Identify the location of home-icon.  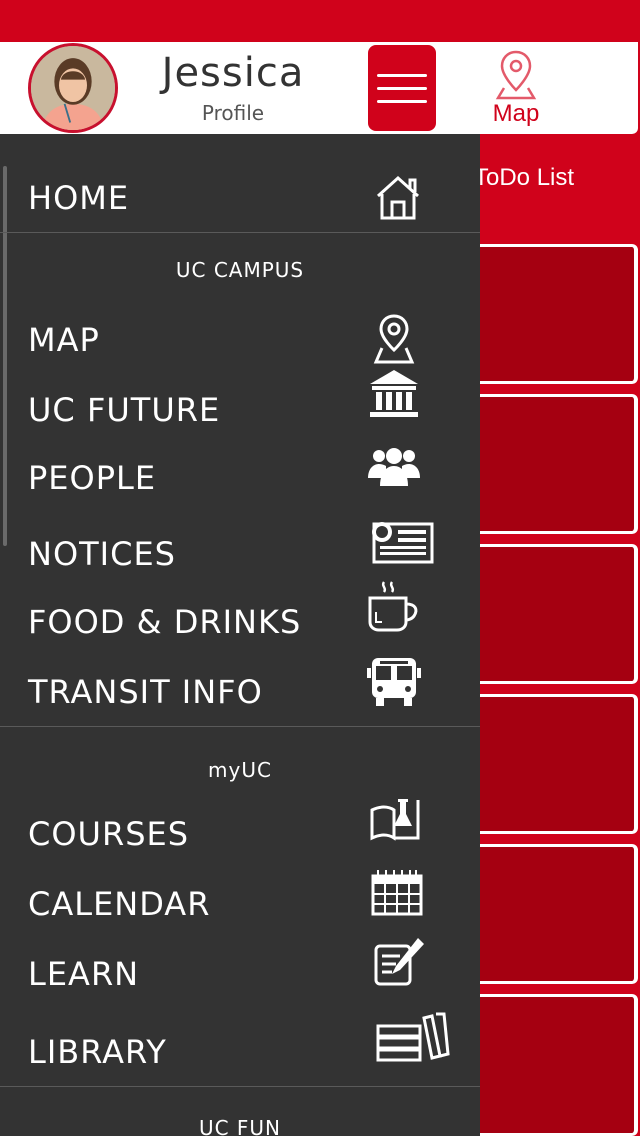
(398, 198).